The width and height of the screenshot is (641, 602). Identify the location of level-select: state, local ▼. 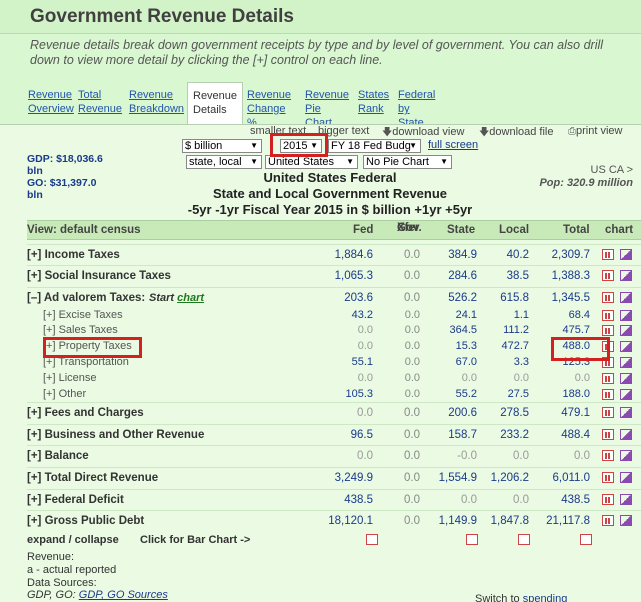
(224, 162).